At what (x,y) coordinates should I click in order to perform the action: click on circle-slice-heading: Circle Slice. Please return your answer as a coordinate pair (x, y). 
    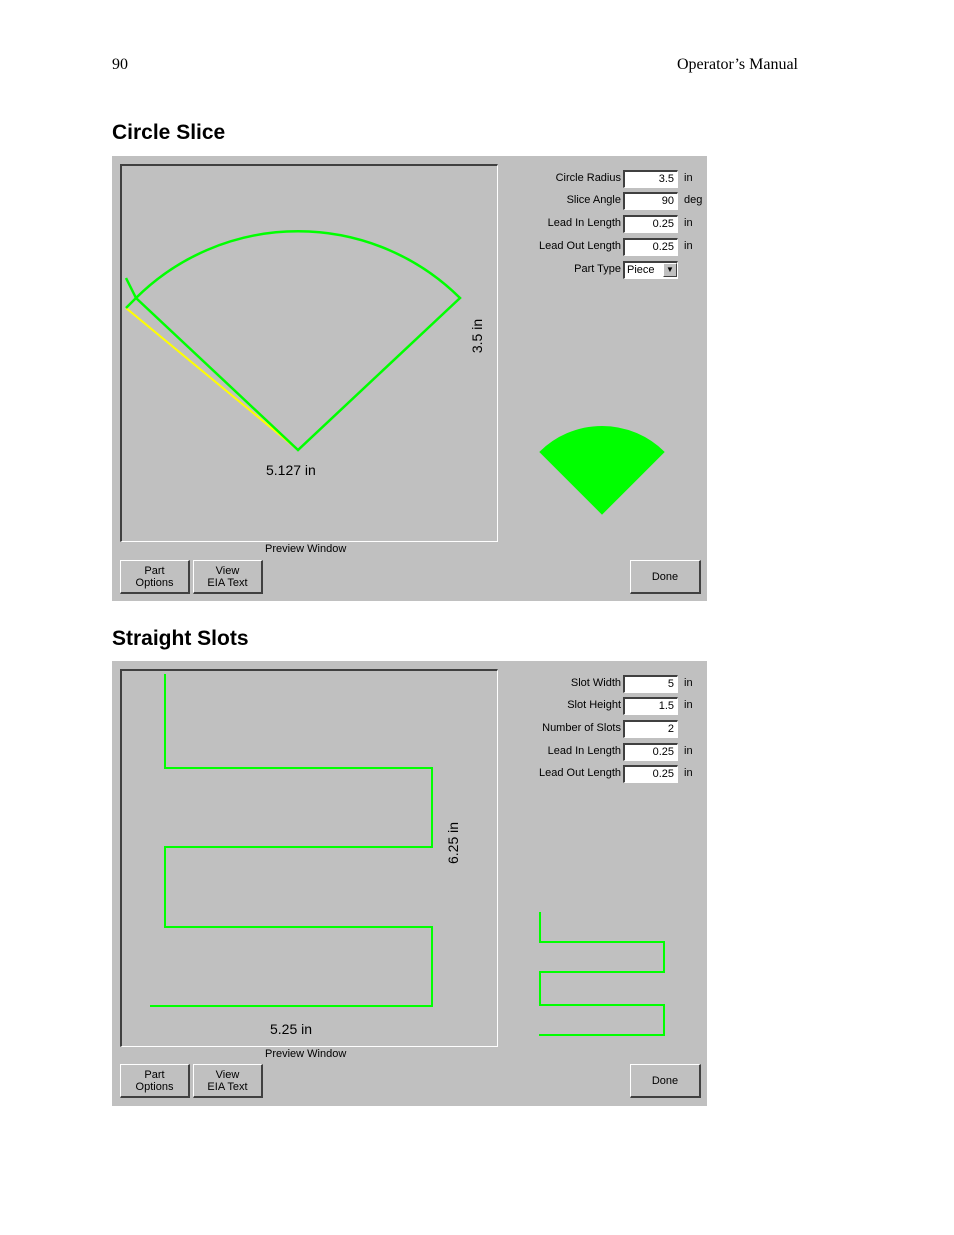
    Looking at the image, I should click on (169, 132).